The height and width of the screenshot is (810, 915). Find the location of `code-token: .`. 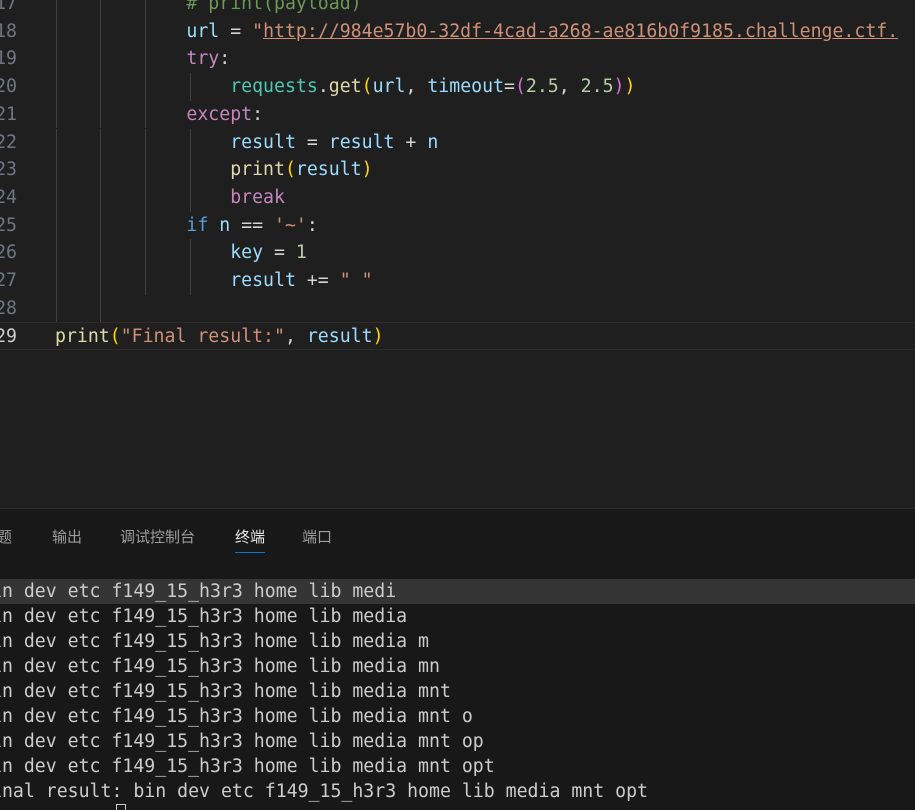

code-token: . is located at coordinates (323, 87).